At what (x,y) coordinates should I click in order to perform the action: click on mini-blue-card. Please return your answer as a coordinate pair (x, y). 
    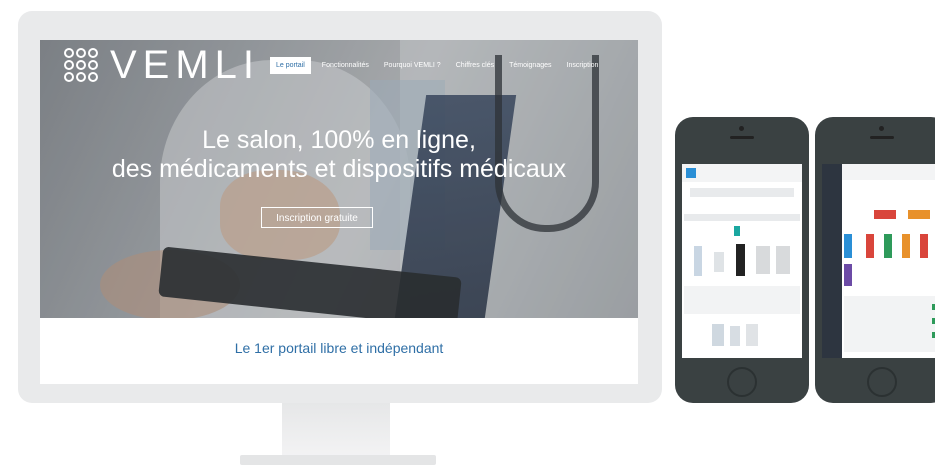
    Looking at the image, I should click on (848, 246).